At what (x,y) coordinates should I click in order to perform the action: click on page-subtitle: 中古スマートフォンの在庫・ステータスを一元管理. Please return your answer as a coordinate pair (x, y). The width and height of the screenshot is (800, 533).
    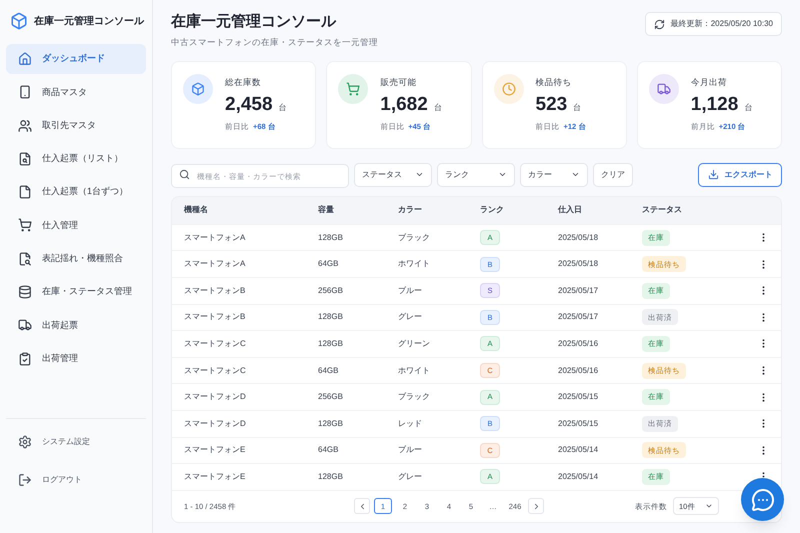
    Looking at the image, I should click on (274, 42).